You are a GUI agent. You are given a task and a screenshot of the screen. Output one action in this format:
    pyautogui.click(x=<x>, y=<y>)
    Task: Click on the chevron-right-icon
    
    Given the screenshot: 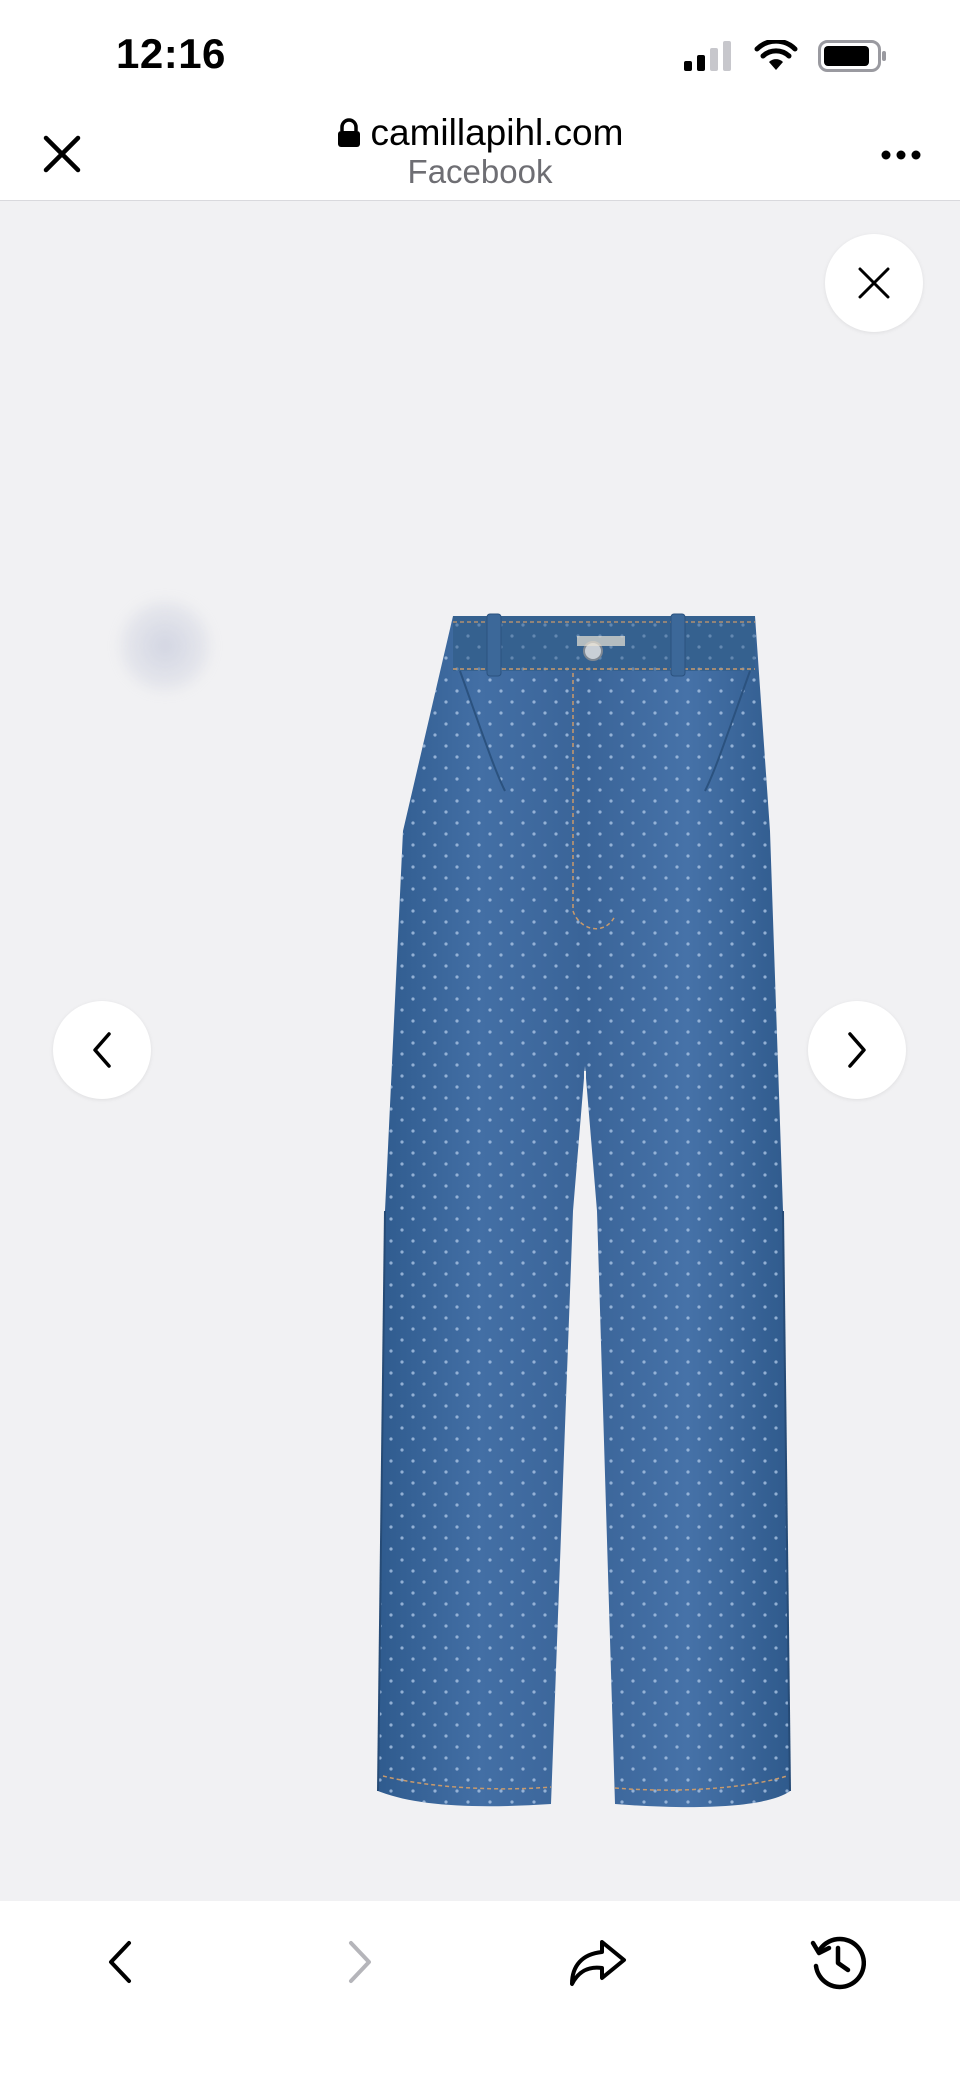 What is the action you would take?
    pyautogui.click(x=857, y=1050)
    